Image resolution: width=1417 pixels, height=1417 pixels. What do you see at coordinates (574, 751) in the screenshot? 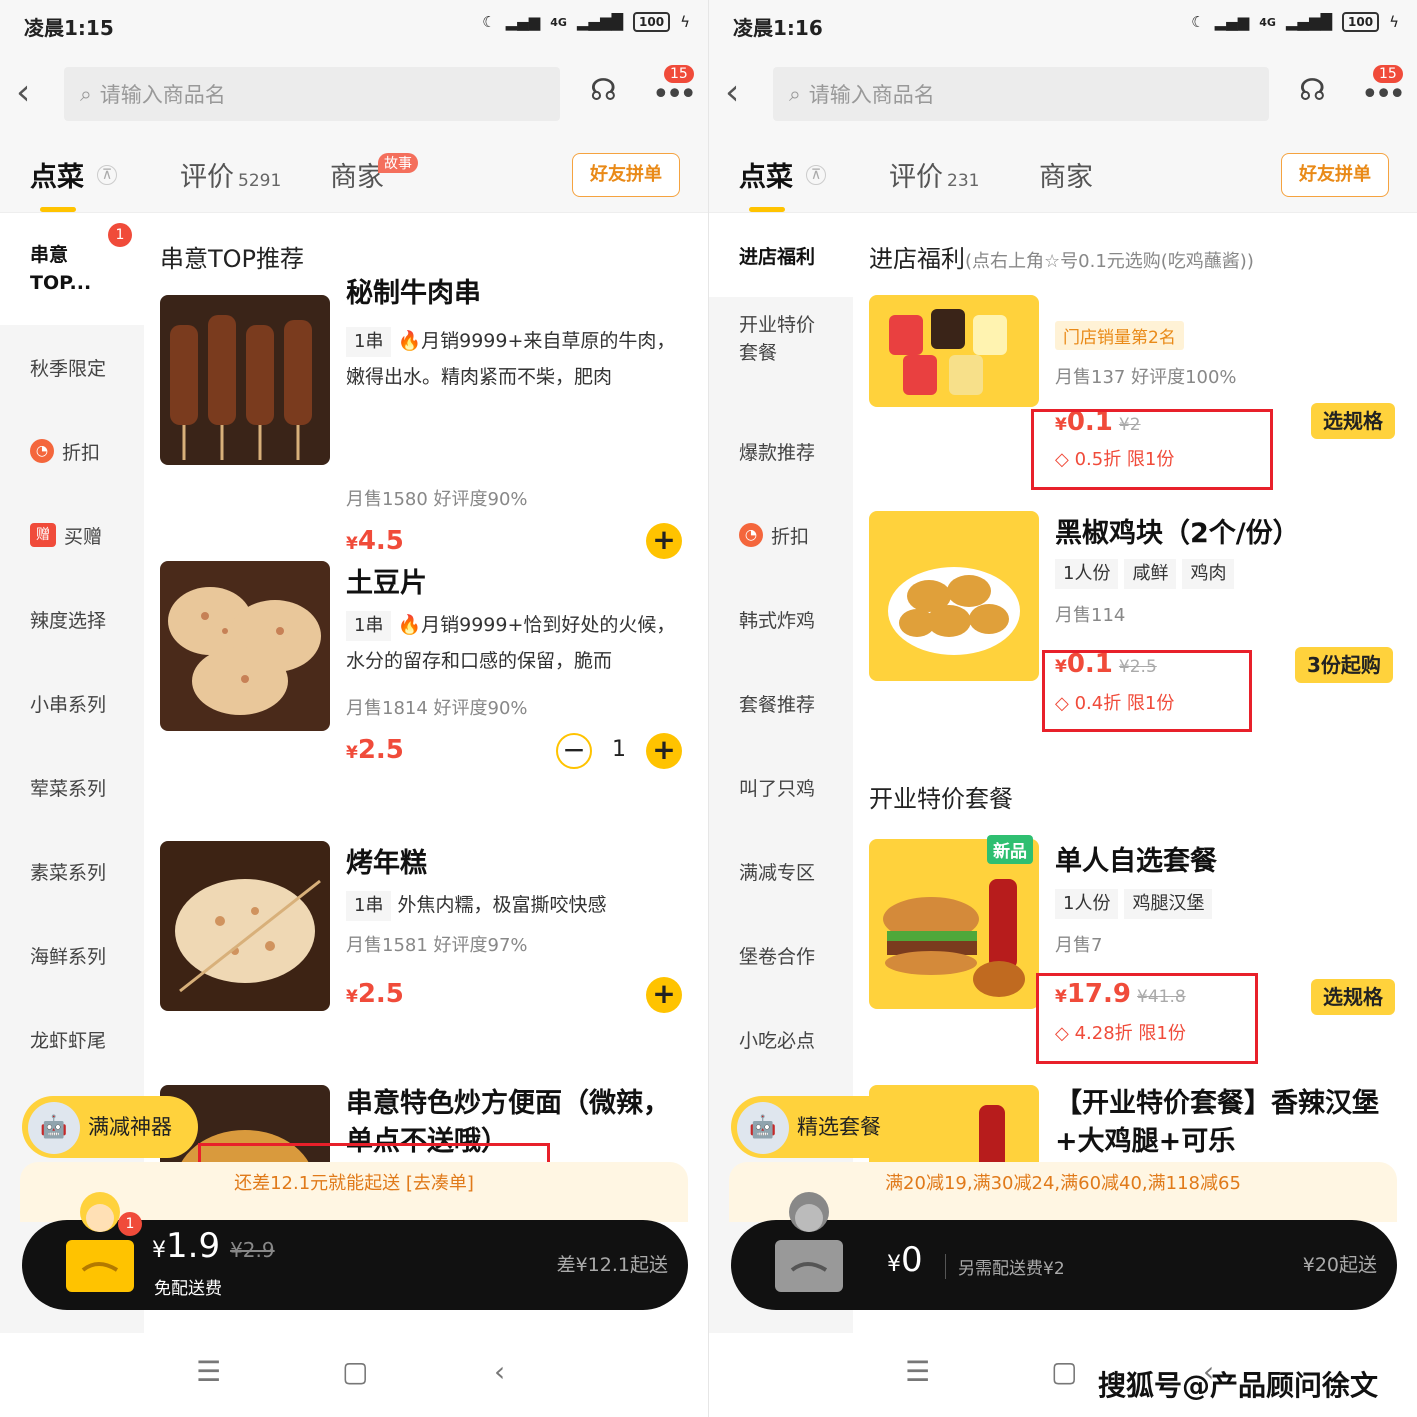
I see `minus-button: −` at bounding box center [574, 751].